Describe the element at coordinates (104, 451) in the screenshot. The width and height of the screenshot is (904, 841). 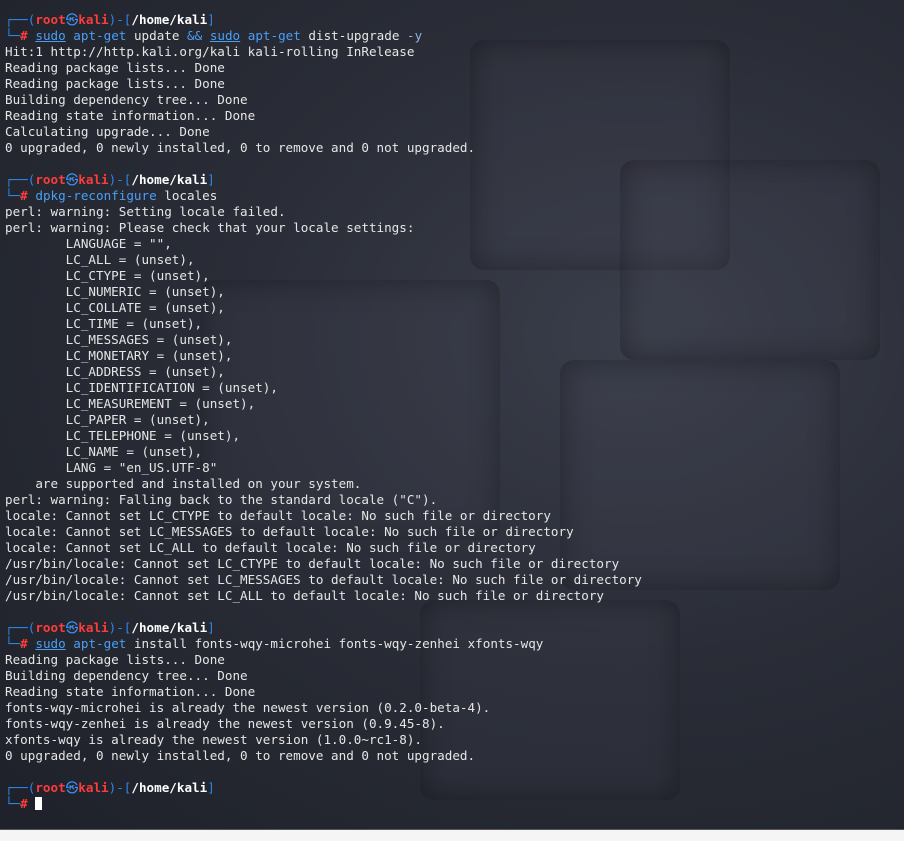
I see `output-line: LC_NAME = (unset),` at that location.